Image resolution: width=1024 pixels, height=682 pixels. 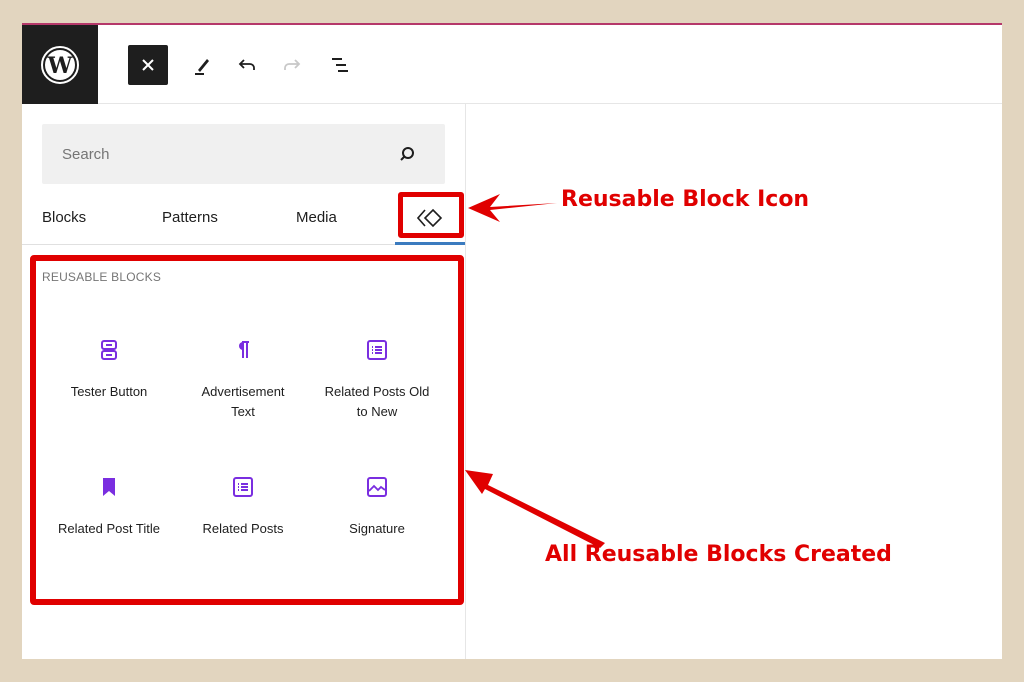 I want to click on svg-text: W, so click(x=60, y=66).